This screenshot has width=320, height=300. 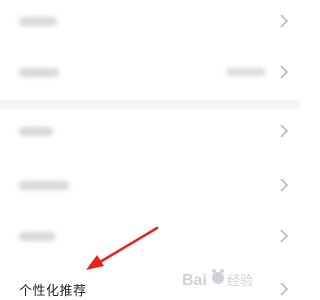 What do you see at coordinates (37, 236) in the screenshot?
I see `settings-row-5-label` at bounding box center [37, 236].